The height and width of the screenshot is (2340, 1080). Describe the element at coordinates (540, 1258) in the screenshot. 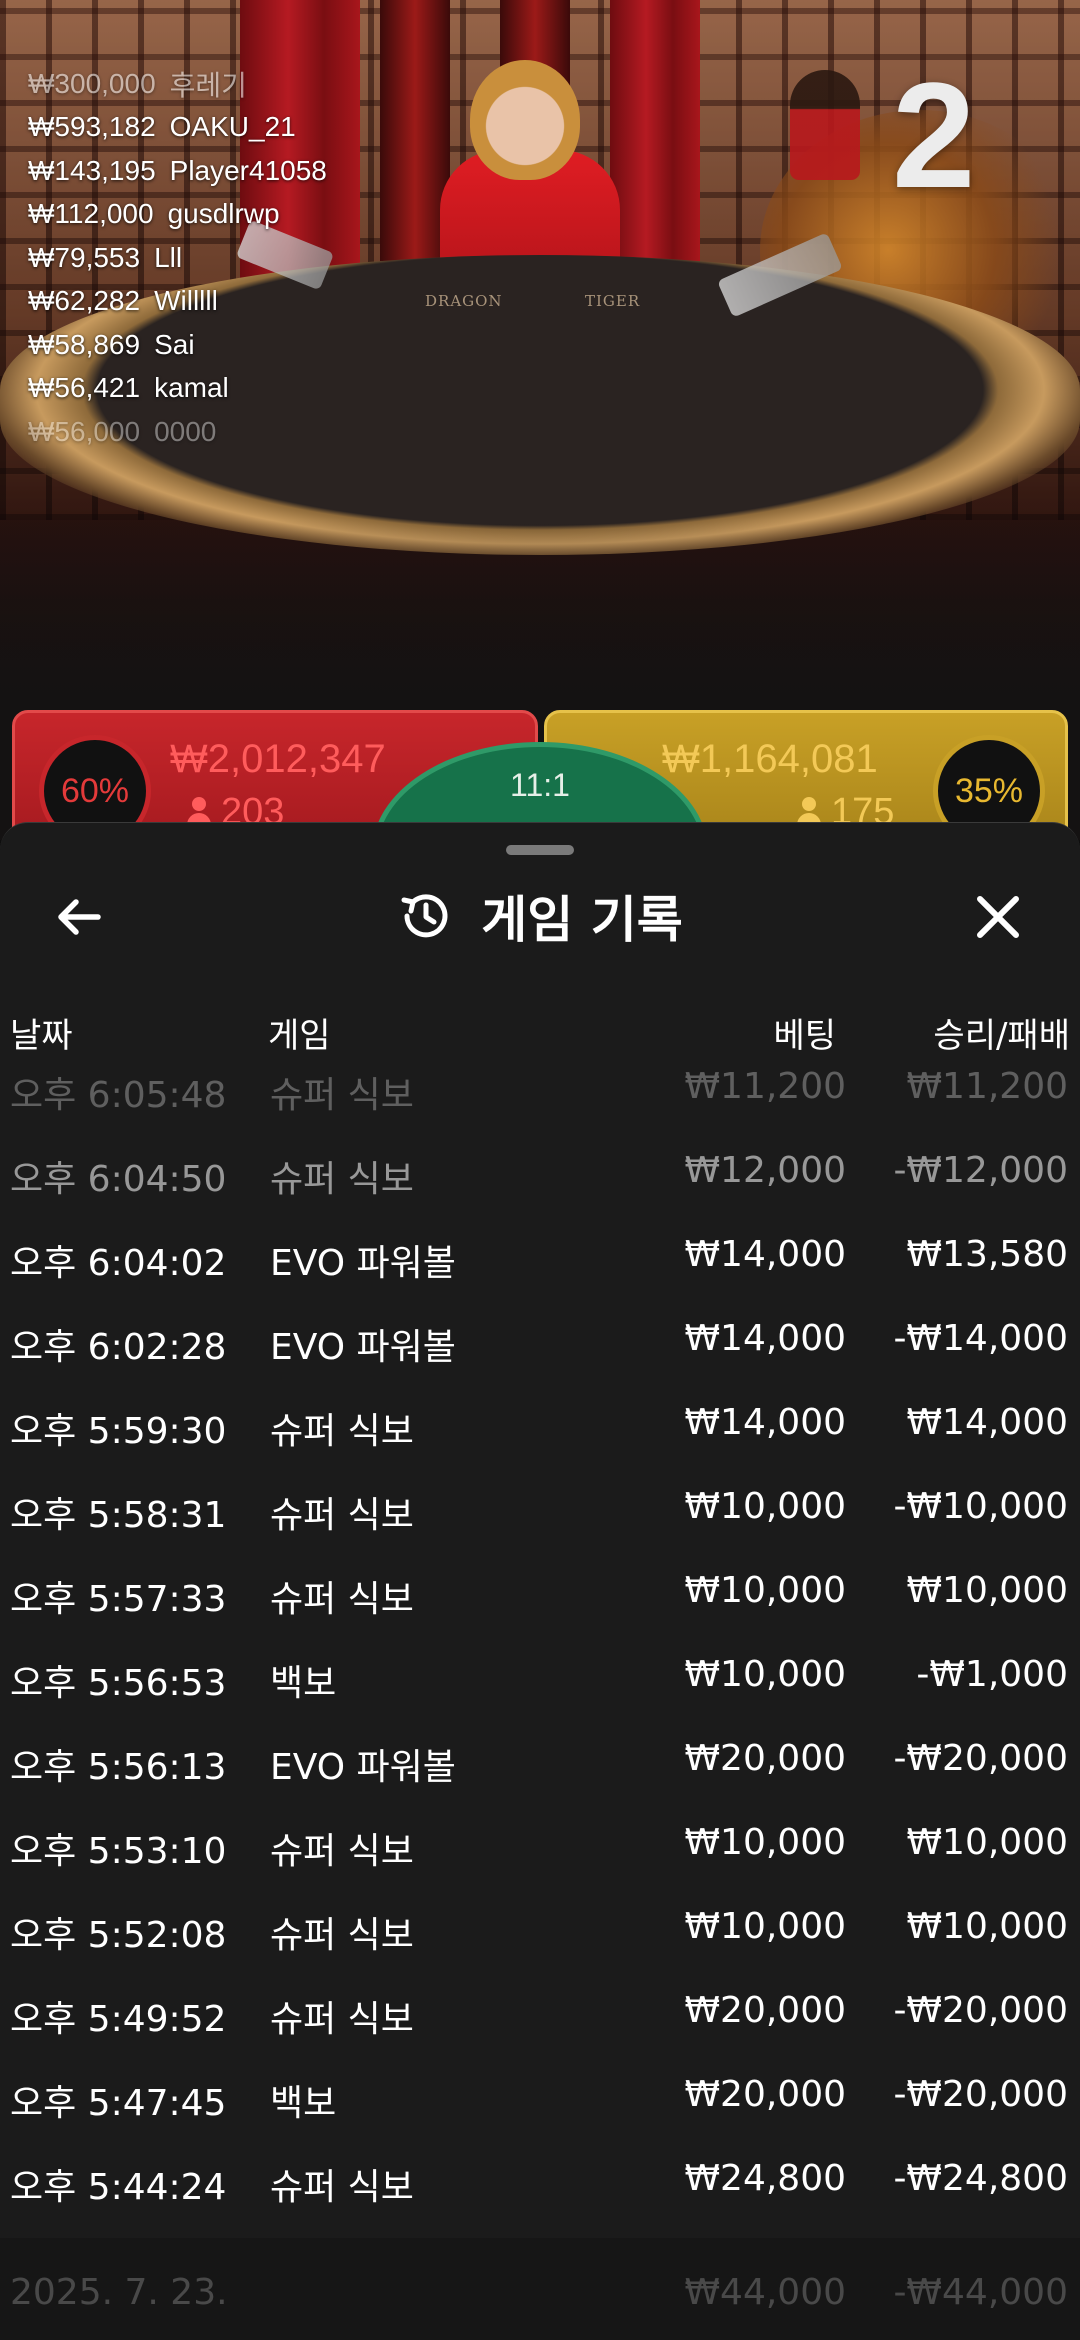

I see `table-row: 오후 6:04:02 EVO 파워볼 ₩14,000 ₩13,580` at that location.